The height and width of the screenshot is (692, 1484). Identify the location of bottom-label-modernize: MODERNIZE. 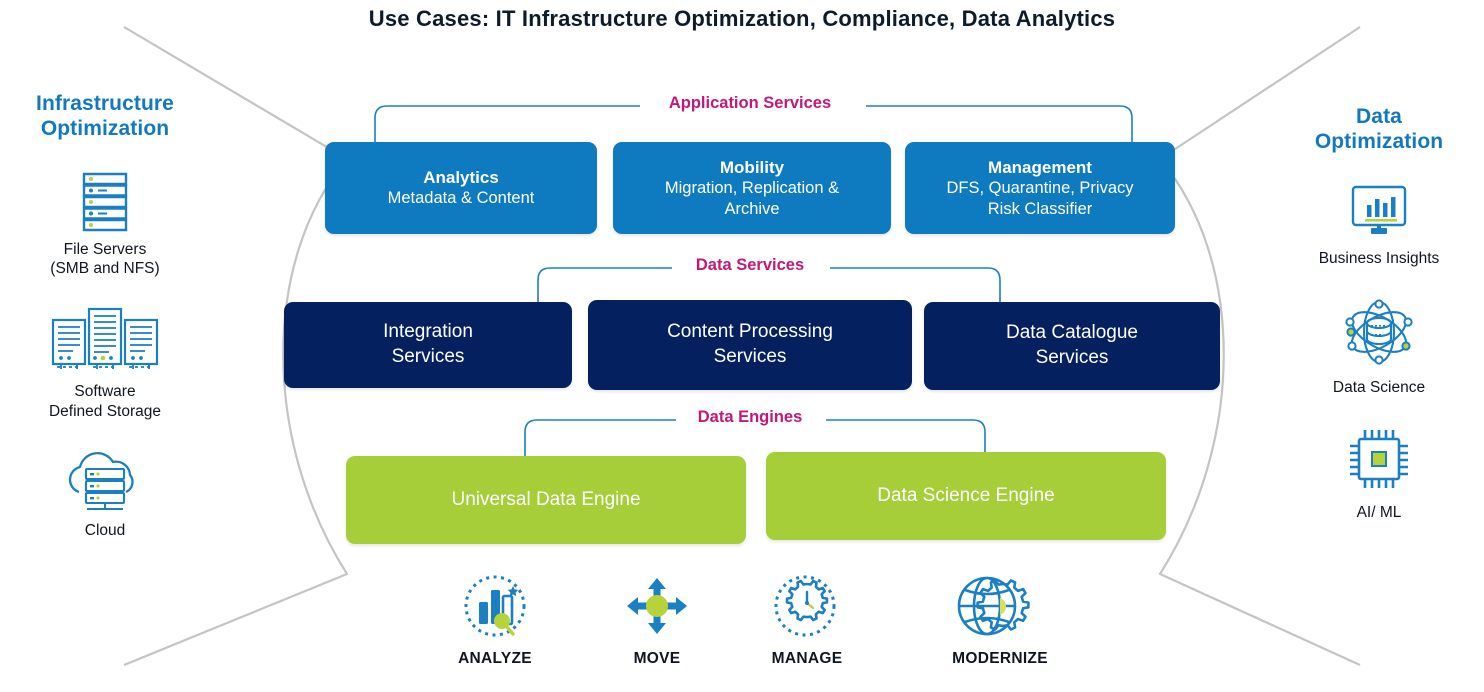
(1000, 658).